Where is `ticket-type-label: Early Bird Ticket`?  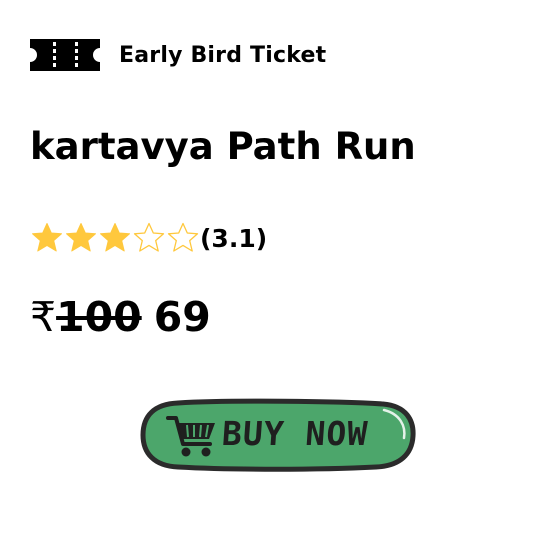 ticket-type-label: Early Bird Ticket is located at coordinates (223, 55).